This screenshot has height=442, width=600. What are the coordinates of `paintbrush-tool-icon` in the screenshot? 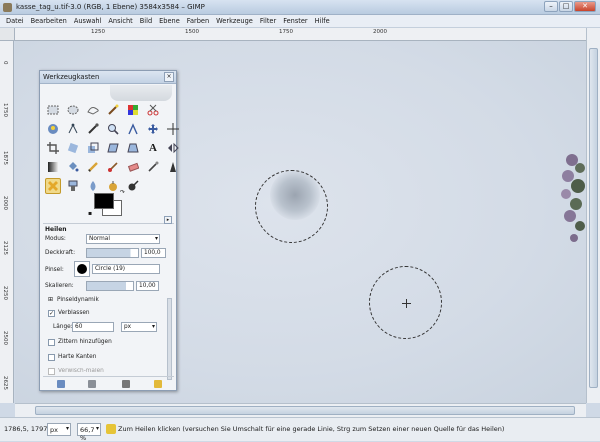 It's located at (113, 167).